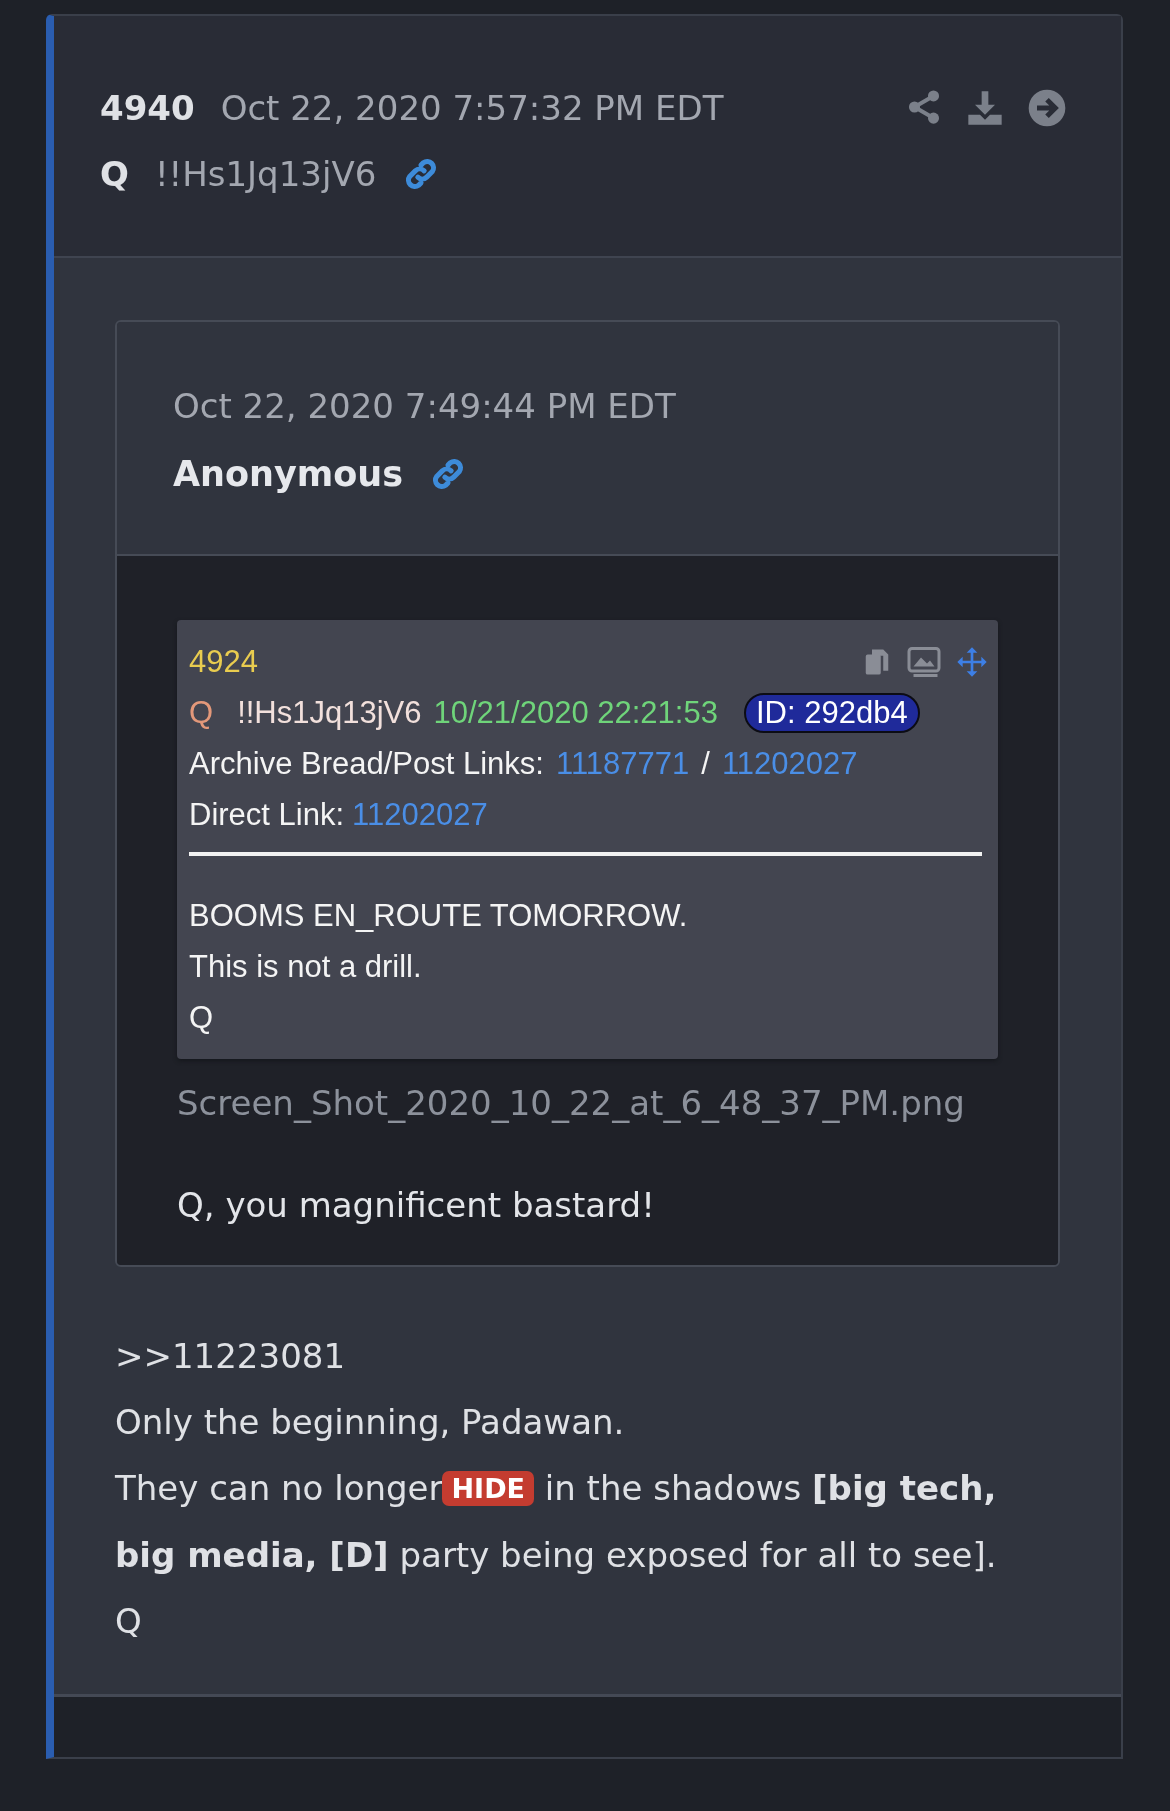 Image resolution: width=1170 pixels, height=1811 pixels. Describe the element at coordinates (789, 763) in the screenshot. I see `archive-link: 11202027` at that location.